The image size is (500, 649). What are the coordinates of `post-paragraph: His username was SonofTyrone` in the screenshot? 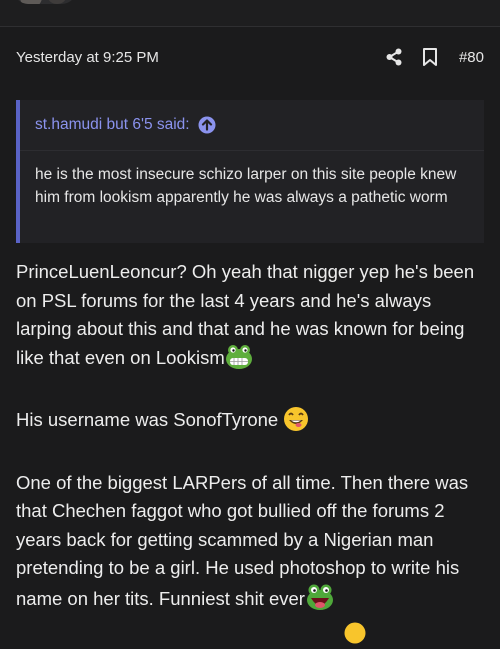 It's located at (252, 423).